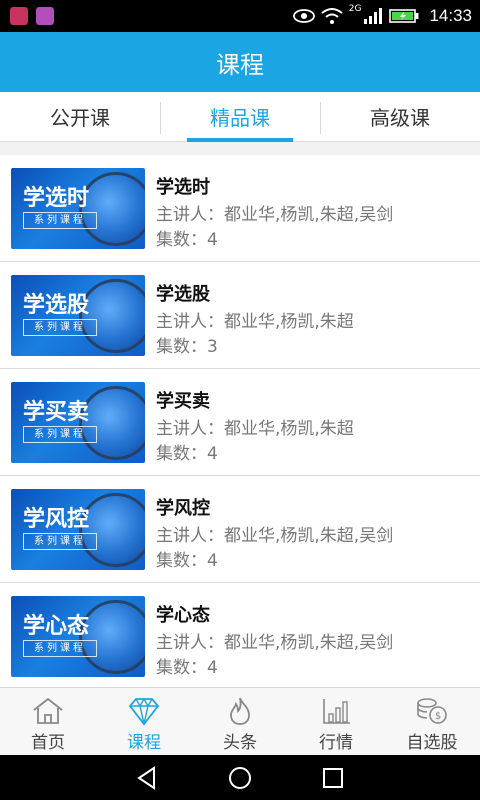  I want to click on course-thumbnail: 学买卖 系列课程, so click(78, 422).